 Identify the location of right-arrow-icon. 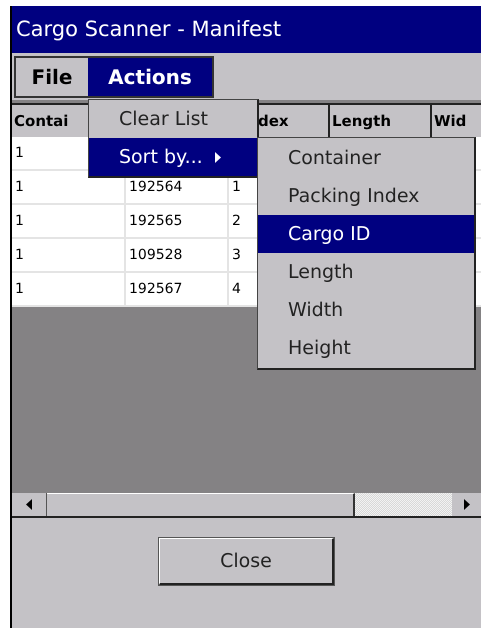
(467, 504).